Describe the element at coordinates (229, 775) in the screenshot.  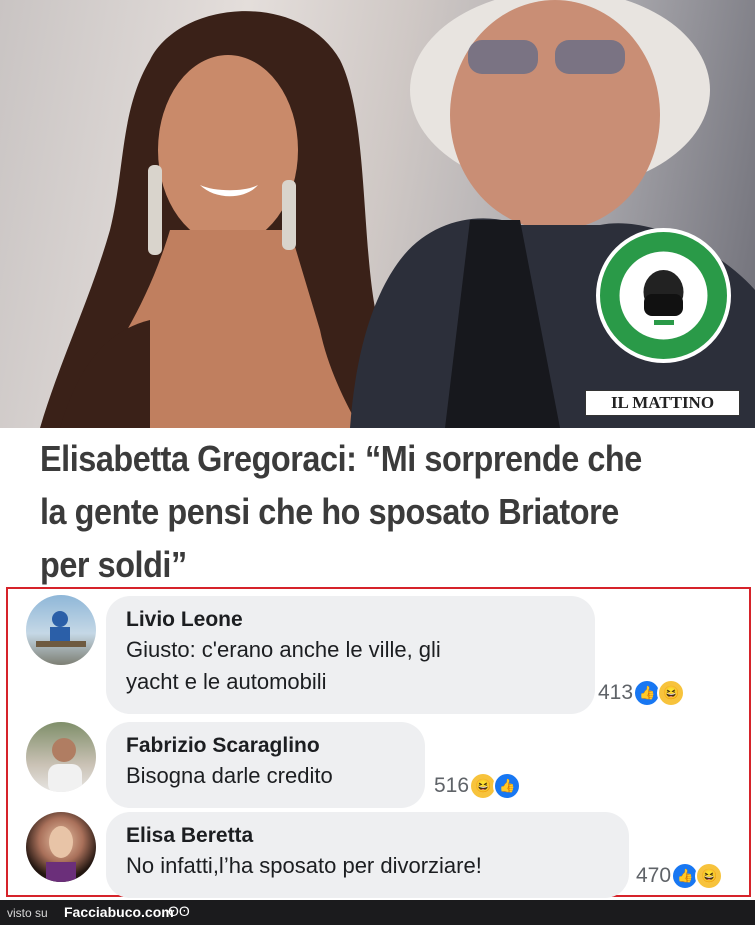
I see `comment-text-line: Bisogna darle credito` at that location.